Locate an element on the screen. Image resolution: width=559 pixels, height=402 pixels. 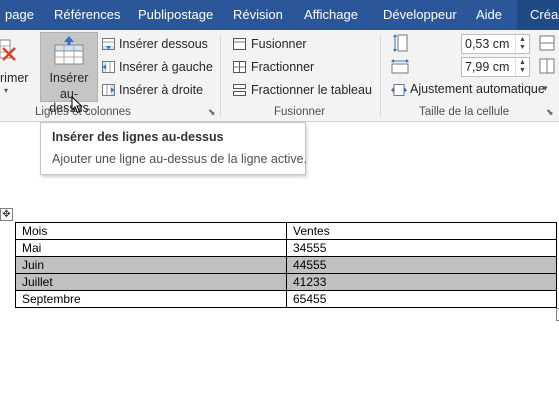
mouse-cursor-icon is located at coordinates (77, 105).